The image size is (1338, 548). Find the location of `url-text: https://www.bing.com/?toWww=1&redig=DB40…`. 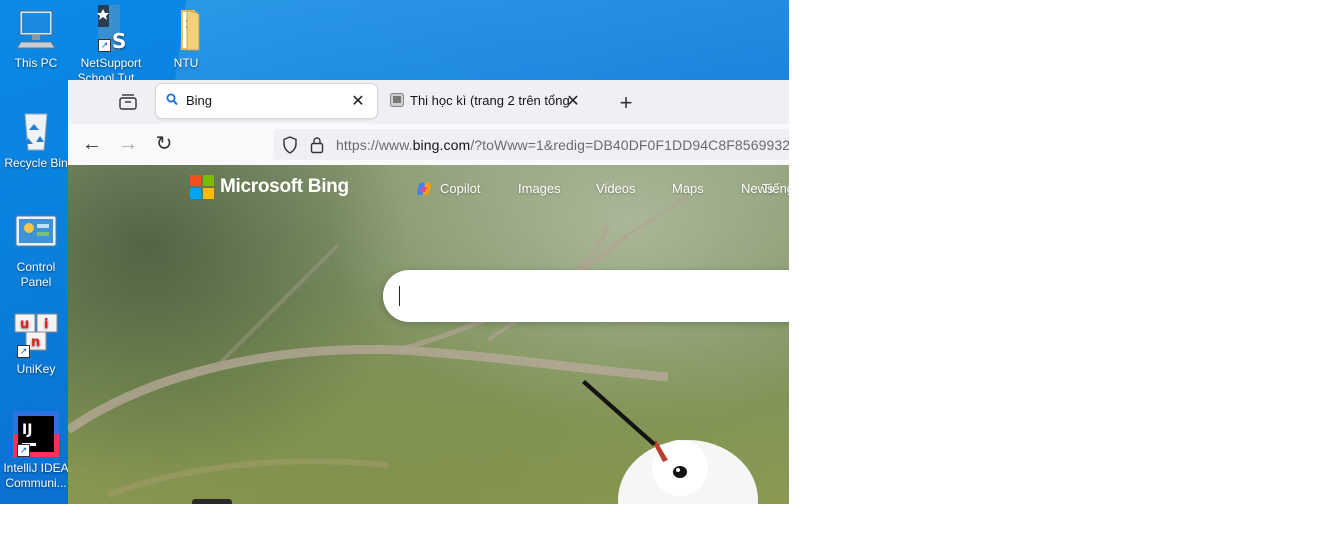

url-text: https://www.bing.com/?toWww=1&redig=DB40… is located at coordinates (562, 145).